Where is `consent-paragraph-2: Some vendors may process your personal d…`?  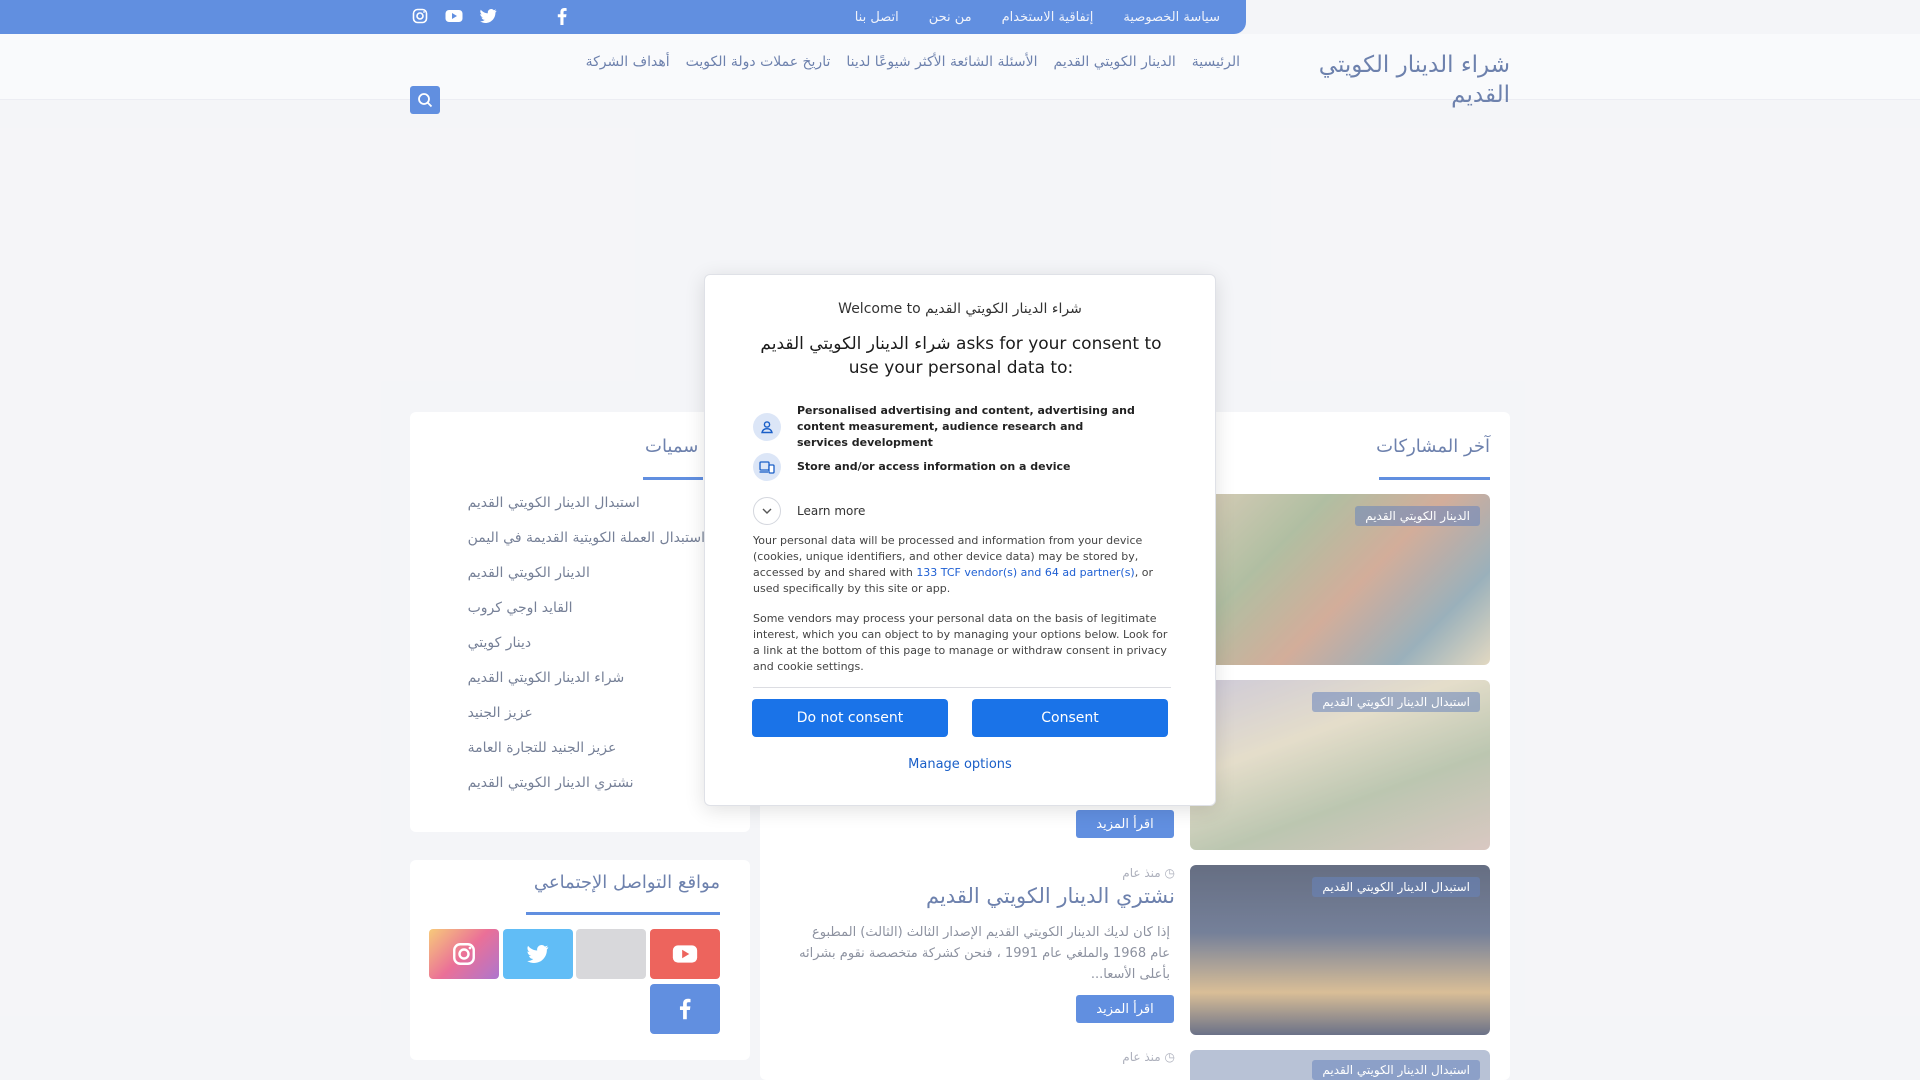 consent-paragraph-2: Some vendors may process your personal d… is located at coordinates (960, 642).